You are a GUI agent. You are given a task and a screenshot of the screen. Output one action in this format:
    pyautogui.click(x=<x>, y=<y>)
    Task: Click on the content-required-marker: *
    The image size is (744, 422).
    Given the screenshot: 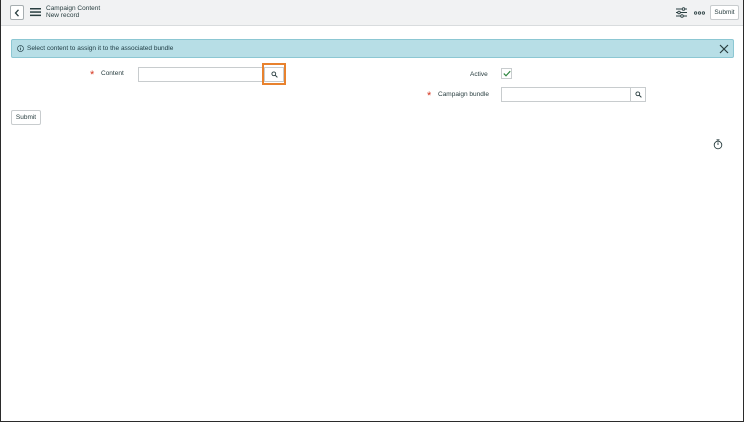 What is the action you would take?
    pyautogui.click(x=92, y=75)
    